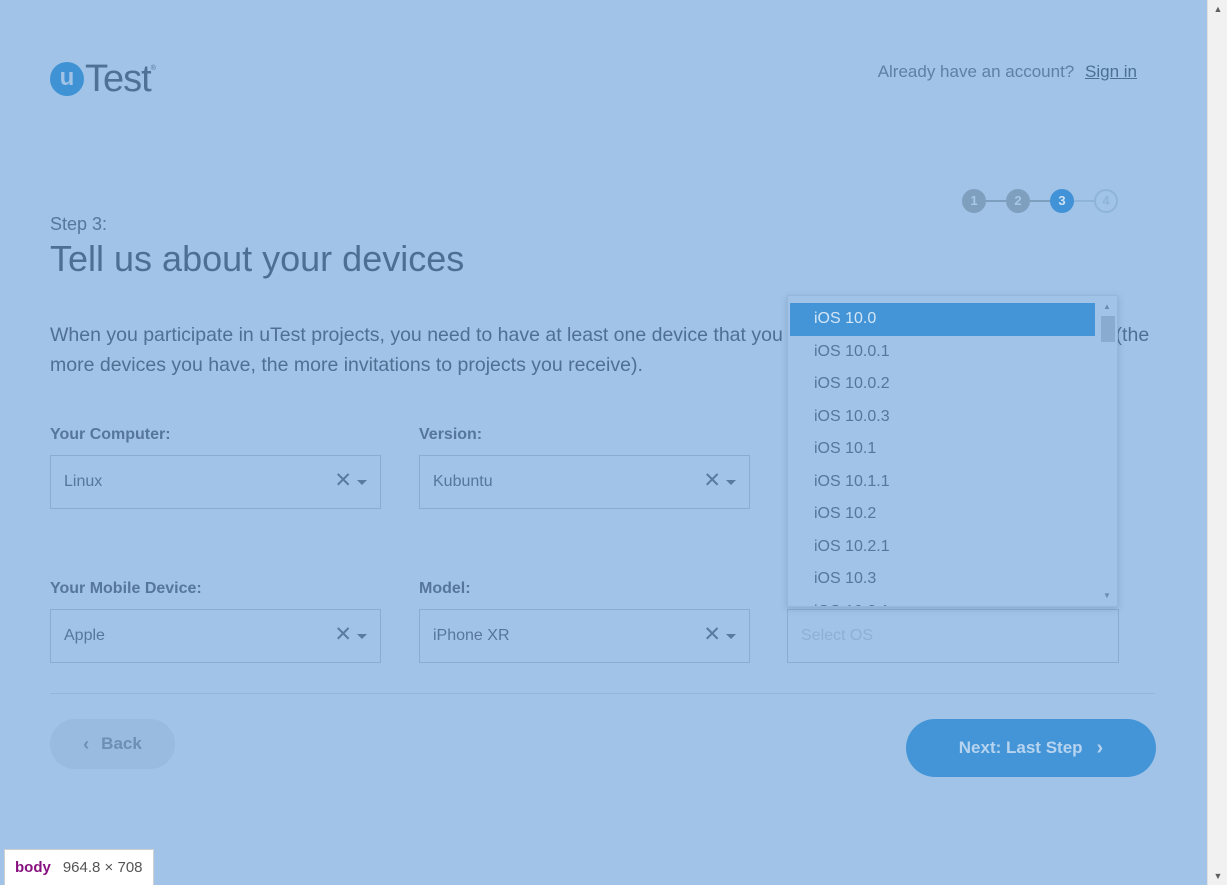 Image resolution: width=1227 pixels, height=885 pixels. I want to click on utest-logo: u Test ®, so click(103, 78).